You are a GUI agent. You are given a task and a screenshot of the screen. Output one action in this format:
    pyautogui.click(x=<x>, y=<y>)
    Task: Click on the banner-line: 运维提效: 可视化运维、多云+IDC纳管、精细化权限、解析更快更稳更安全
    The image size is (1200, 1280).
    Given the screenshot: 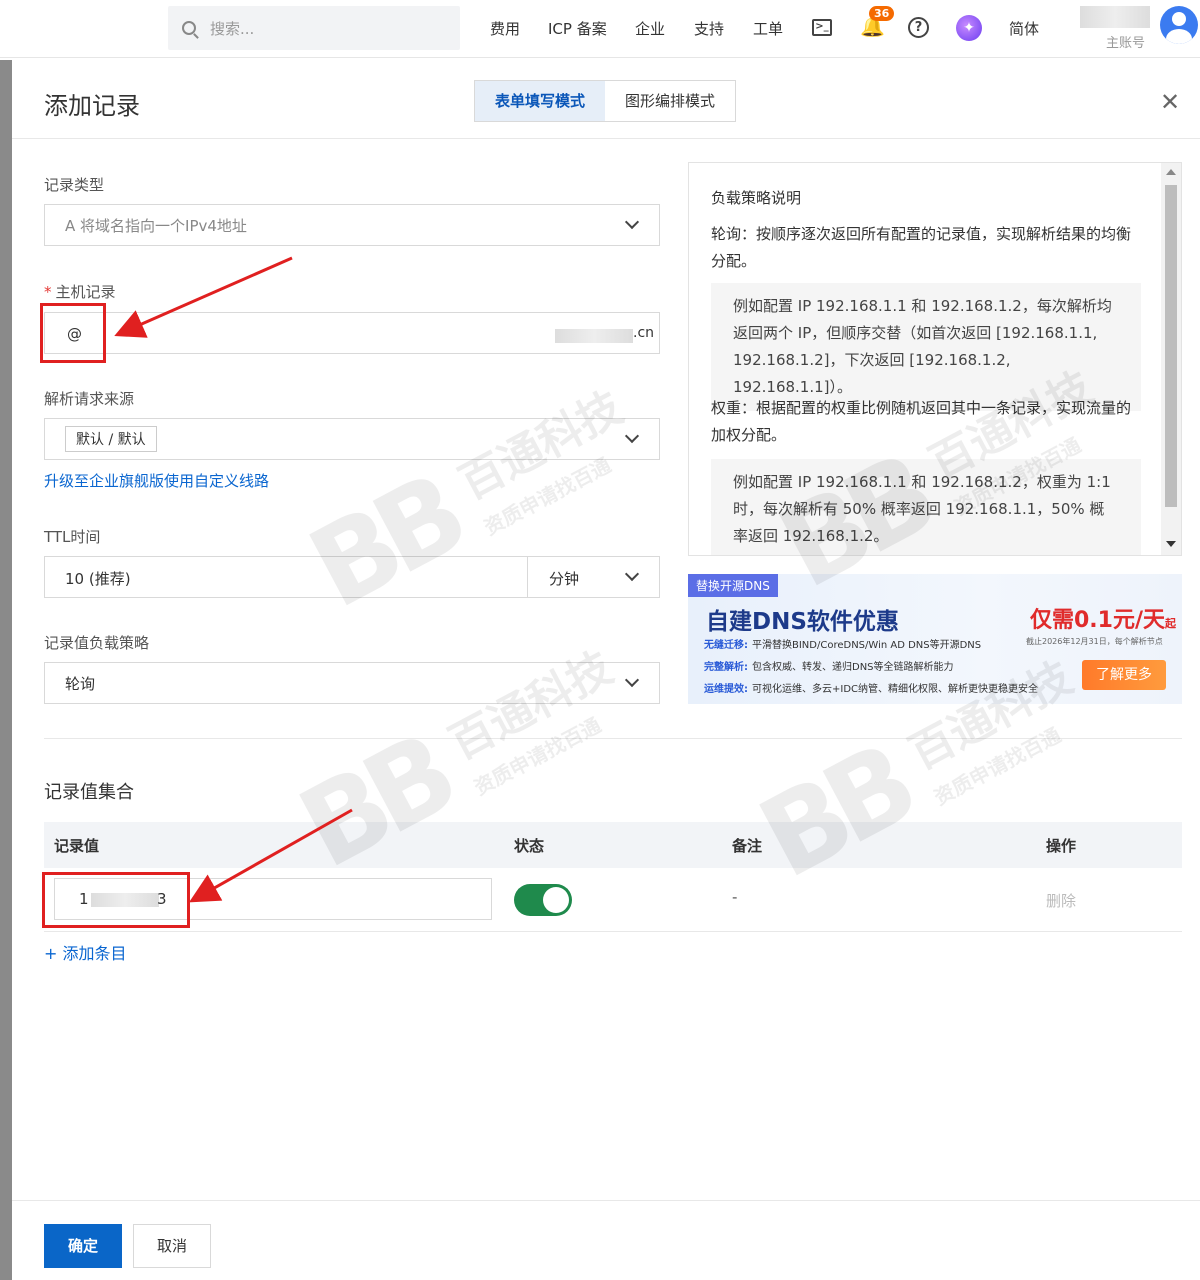 What is the action you would take?
    pyautogui.click(x=871, y=687)
    